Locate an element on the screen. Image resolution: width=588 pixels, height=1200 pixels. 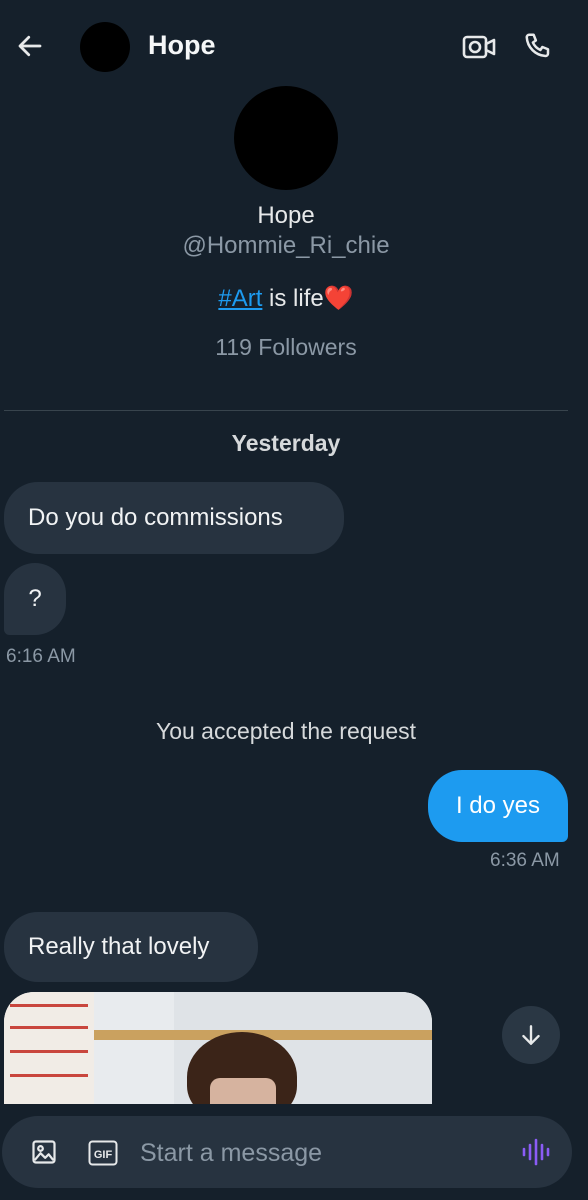
add-image-button is located at coordinates (44, 1152).